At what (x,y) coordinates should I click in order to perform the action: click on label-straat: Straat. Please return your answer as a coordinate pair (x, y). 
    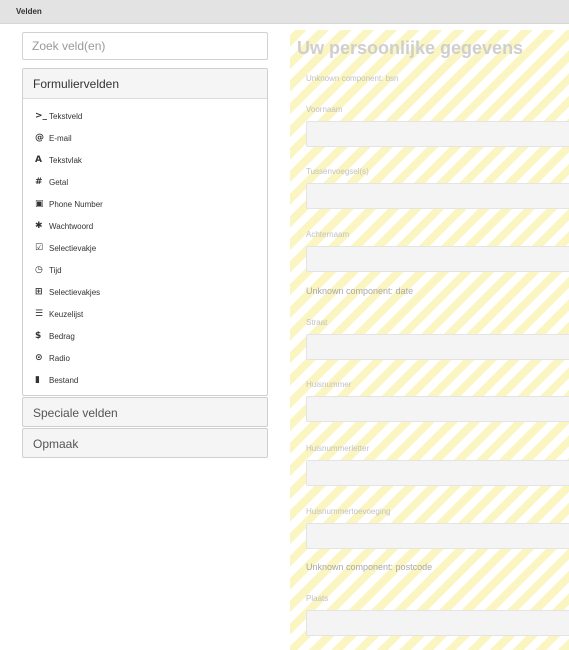
    Looking at the image, I should click on (317, 322).